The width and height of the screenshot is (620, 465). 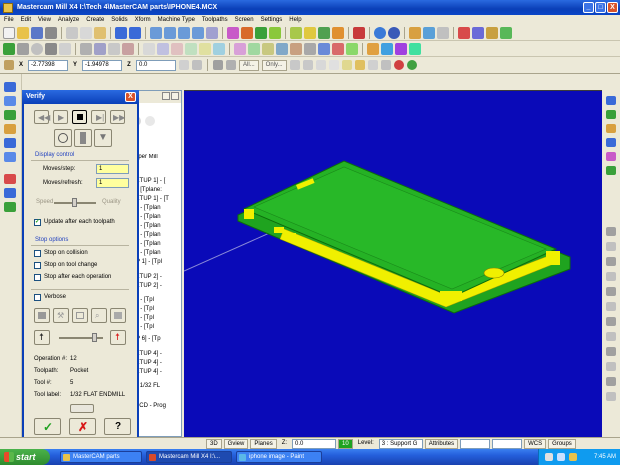 I want to click on minimize-button: _, so click(x=588, y=7).